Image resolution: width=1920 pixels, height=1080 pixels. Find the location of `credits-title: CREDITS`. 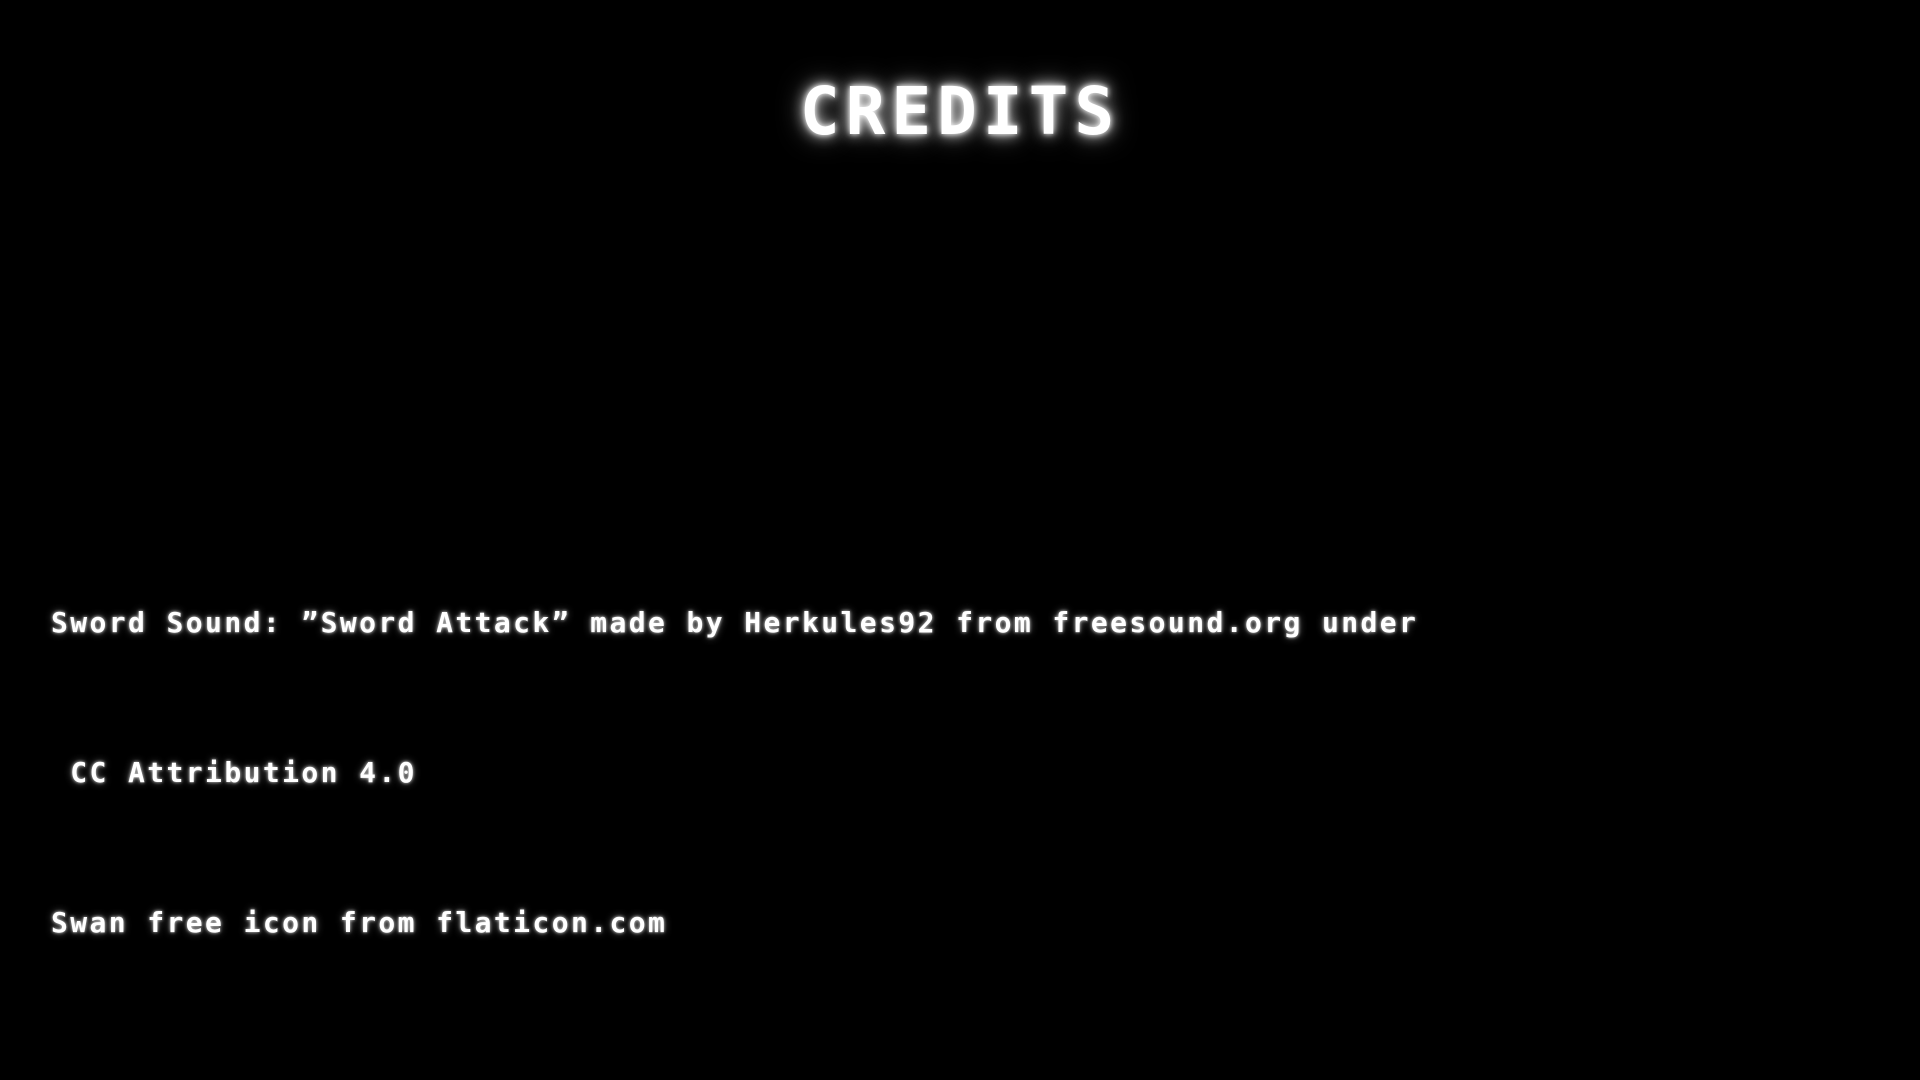

credits-title: CREDITS is located at coordinates (960, 111).